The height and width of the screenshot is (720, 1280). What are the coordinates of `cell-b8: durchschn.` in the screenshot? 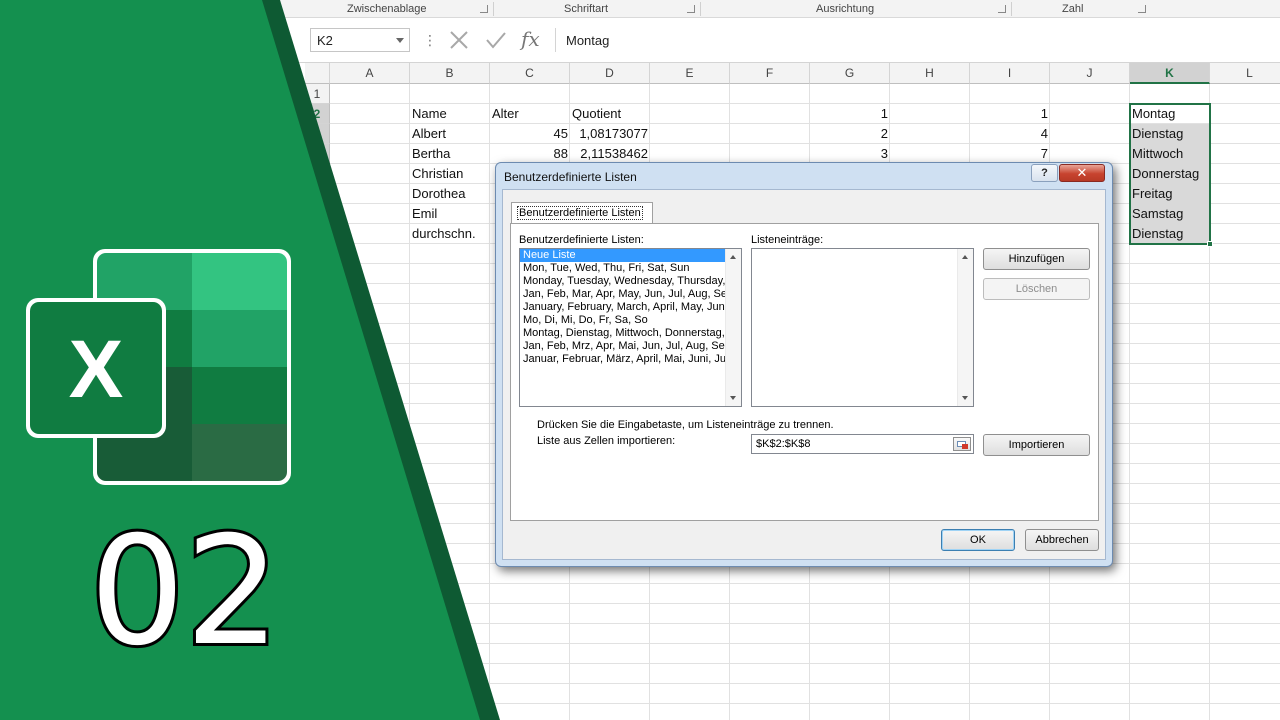 It's located at (444, 234).